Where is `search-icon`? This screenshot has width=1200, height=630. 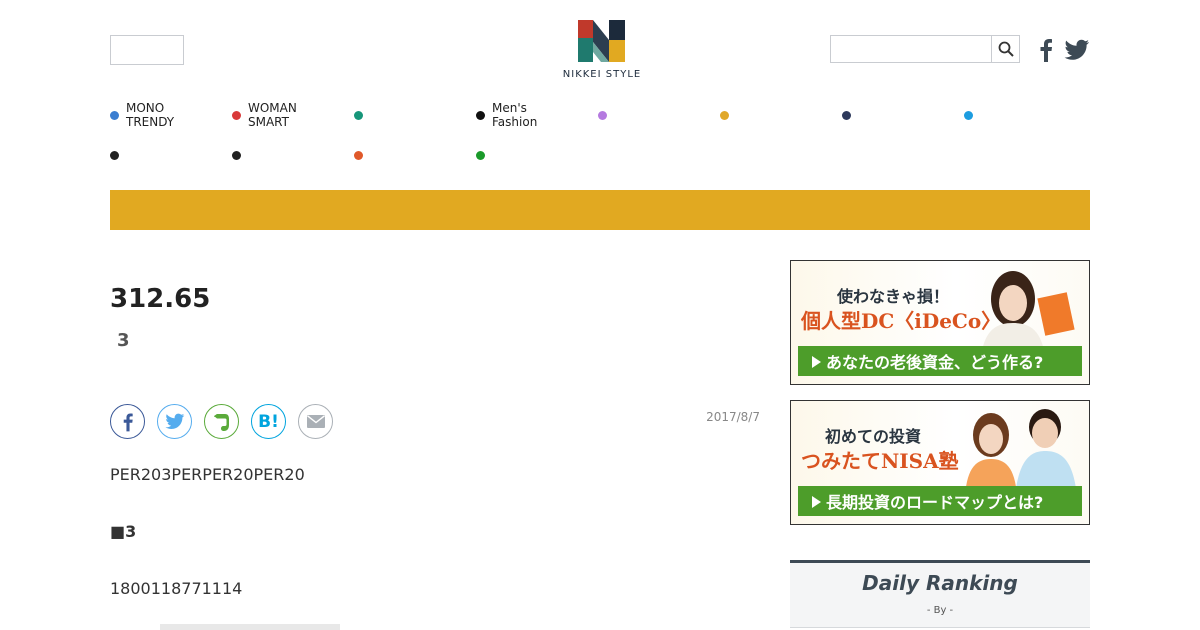 search-icon is located at coordinates (1006, 49).